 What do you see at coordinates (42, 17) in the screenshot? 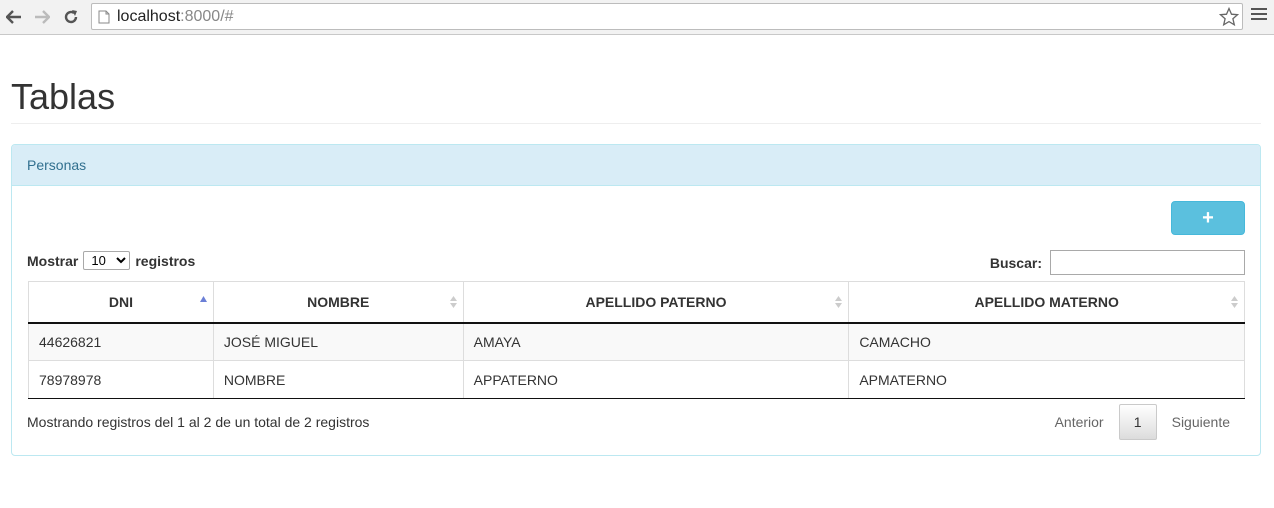
I see `forward-arrow-icon` at bounding box center [42, 17].